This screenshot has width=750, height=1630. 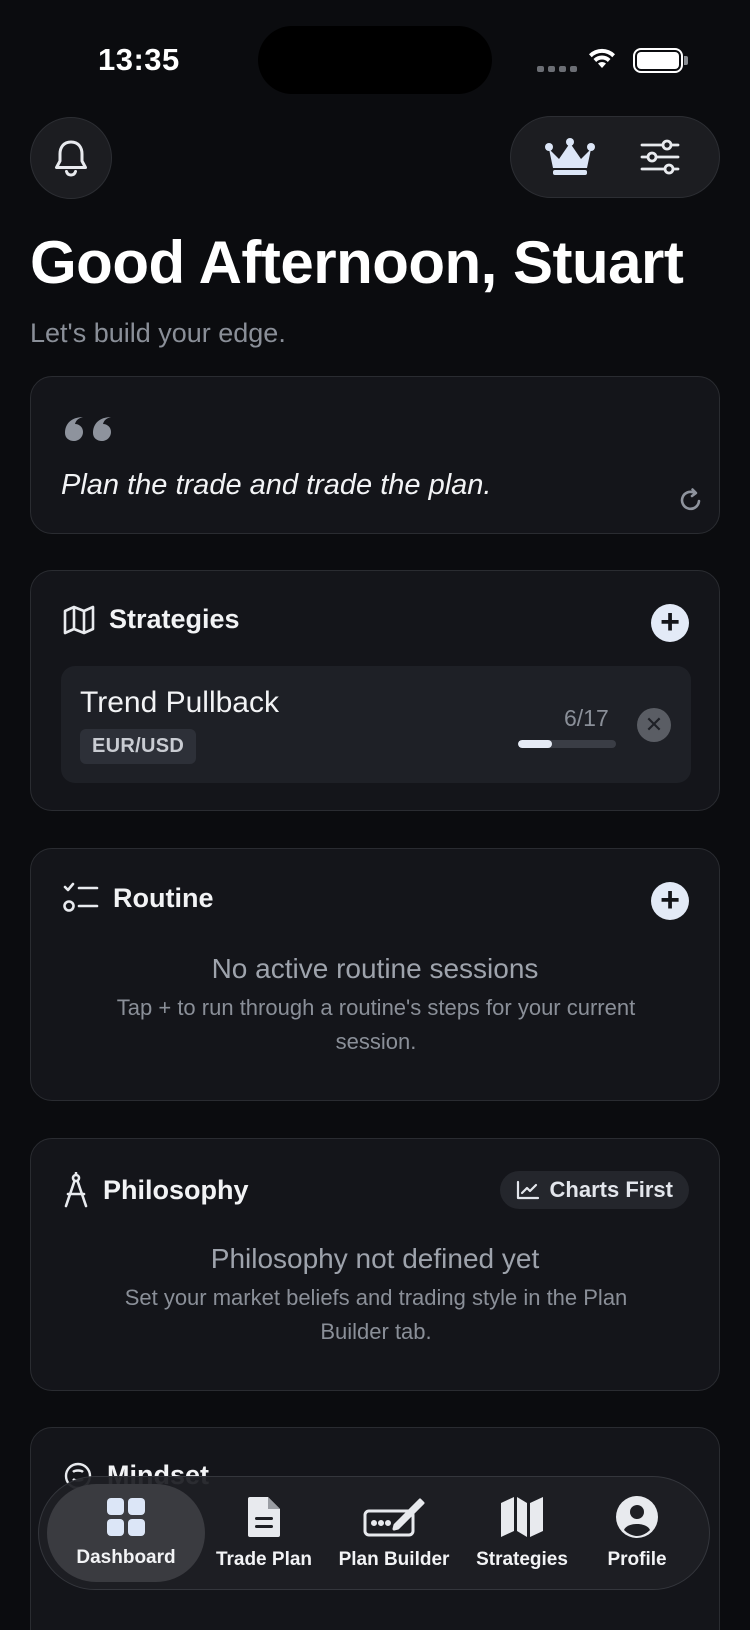 What do you see at coordinates (375, 1258) in the screenshot?
I see `philosophy-empty-title: Philosophy not defined yet` at bounding box center [375, 1258].